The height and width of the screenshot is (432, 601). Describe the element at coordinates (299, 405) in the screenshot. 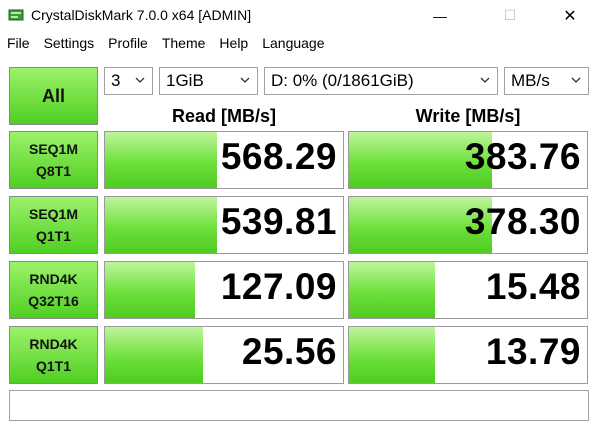

I see `comment-field` at that location.